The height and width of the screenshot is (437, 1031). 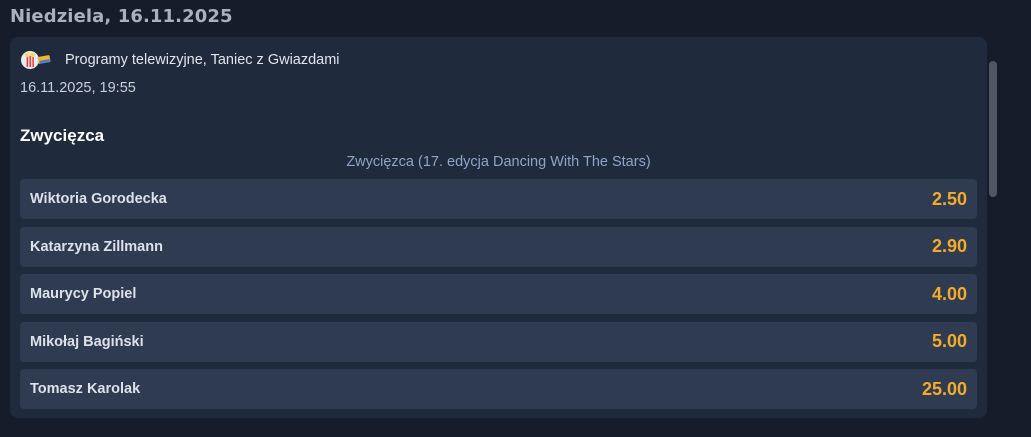 I want to click on outcome-name: Katarzyna Zillmann, so click(x=96, y=246).